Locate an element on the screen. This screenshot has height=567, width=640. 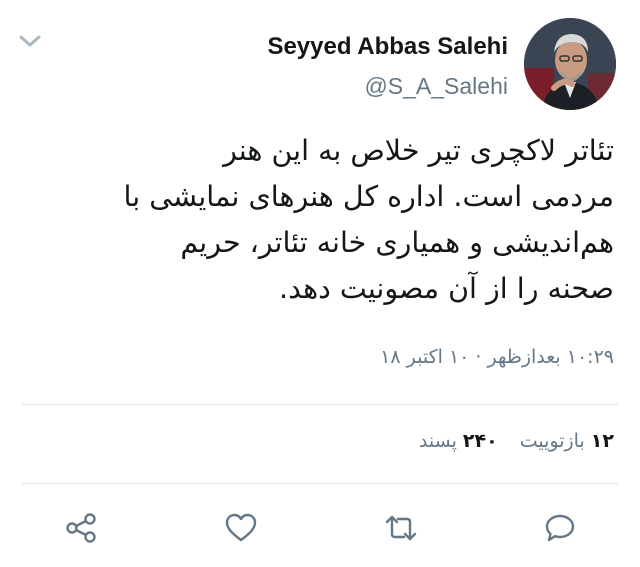
reply-icon is located at coordinates (560, 528).